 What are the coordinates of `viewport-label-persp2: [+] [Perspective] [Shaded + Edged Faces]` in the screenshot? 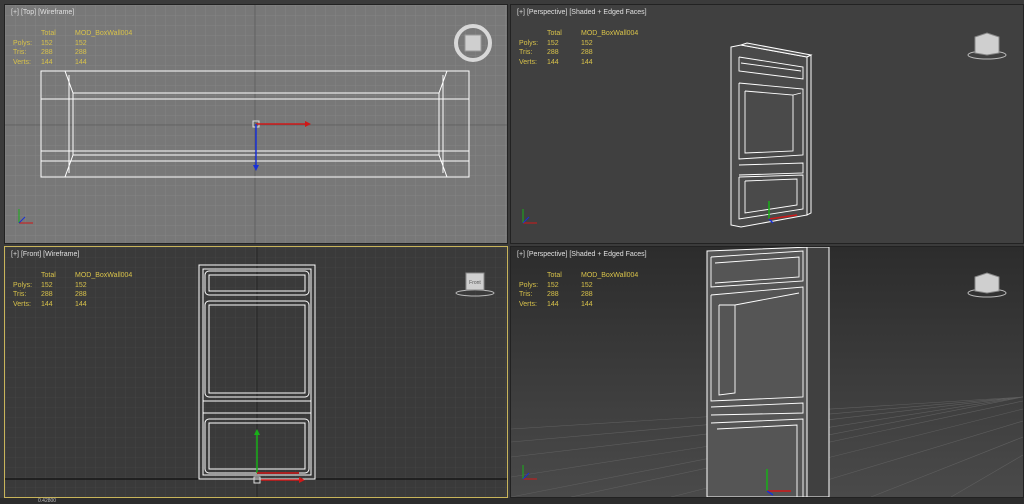 It's located at (582, 254).